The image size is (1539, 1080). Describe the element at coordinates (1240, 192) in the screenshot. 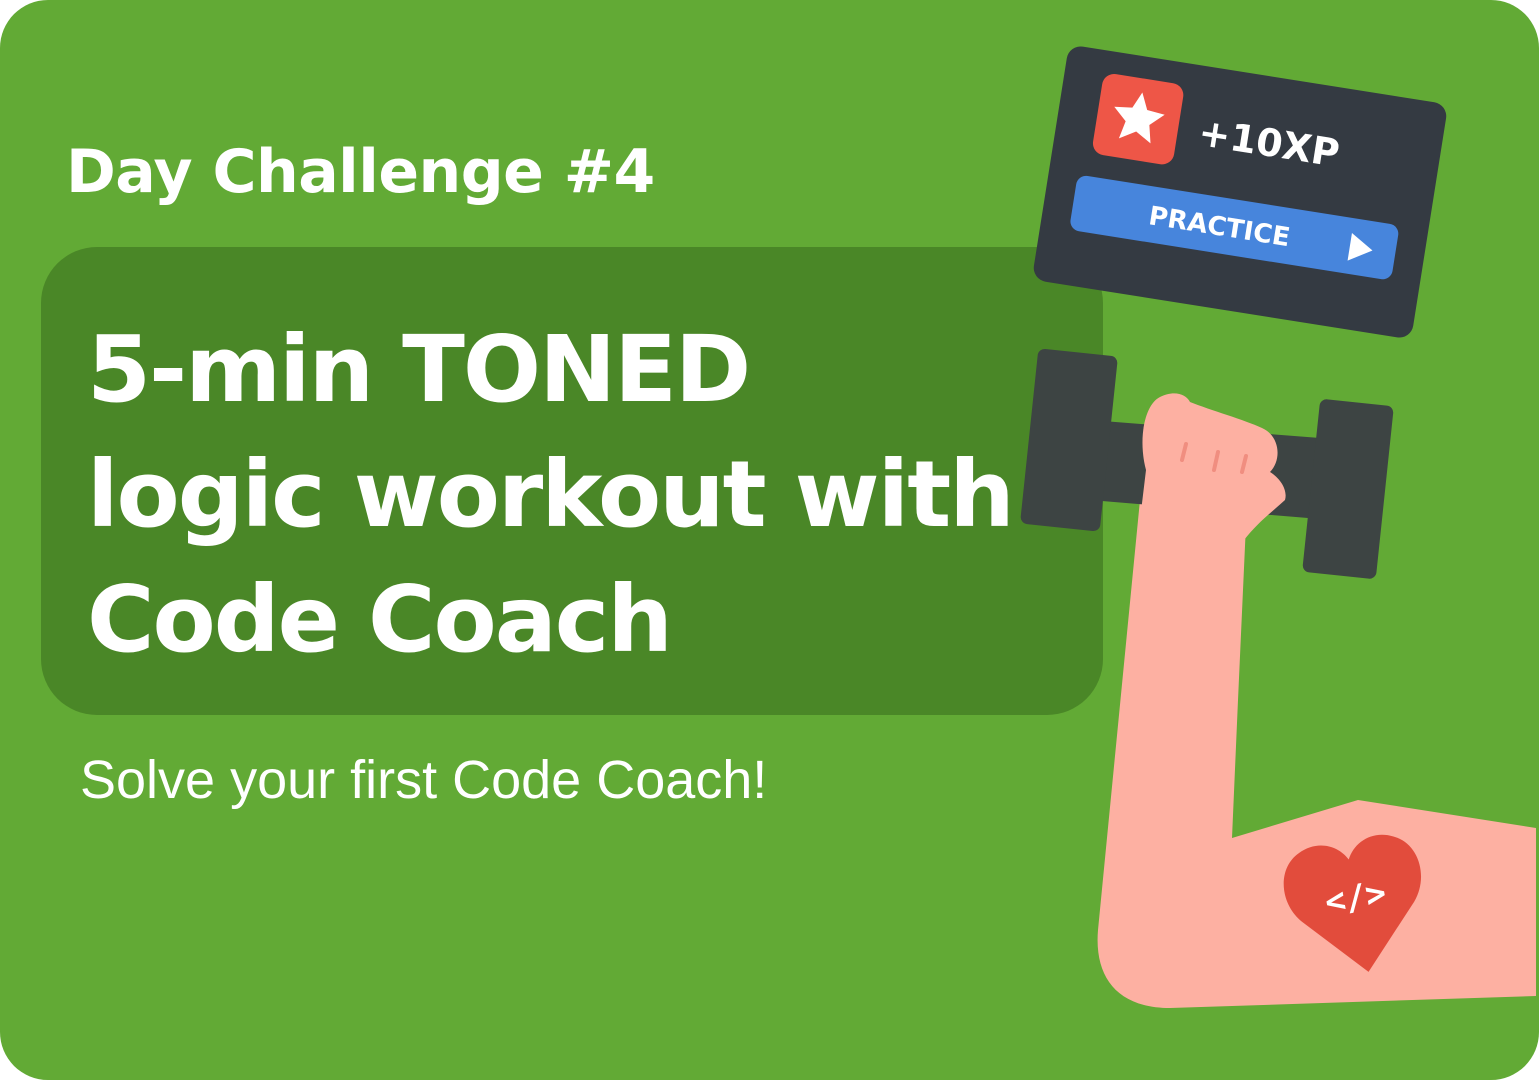

I see `reward-card: +10XP PRACTICE` at that location.